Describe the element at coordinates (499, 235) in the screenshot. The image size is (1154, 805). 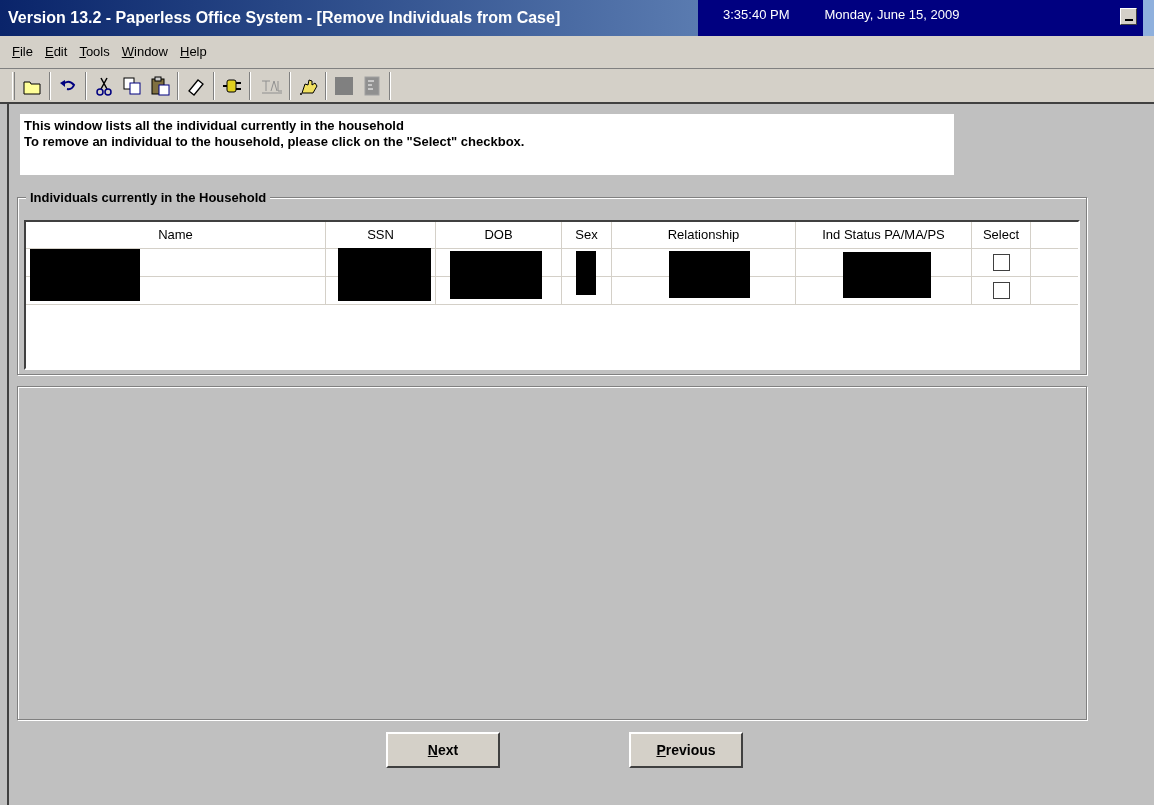
I see `column-header: DOB` at that location.